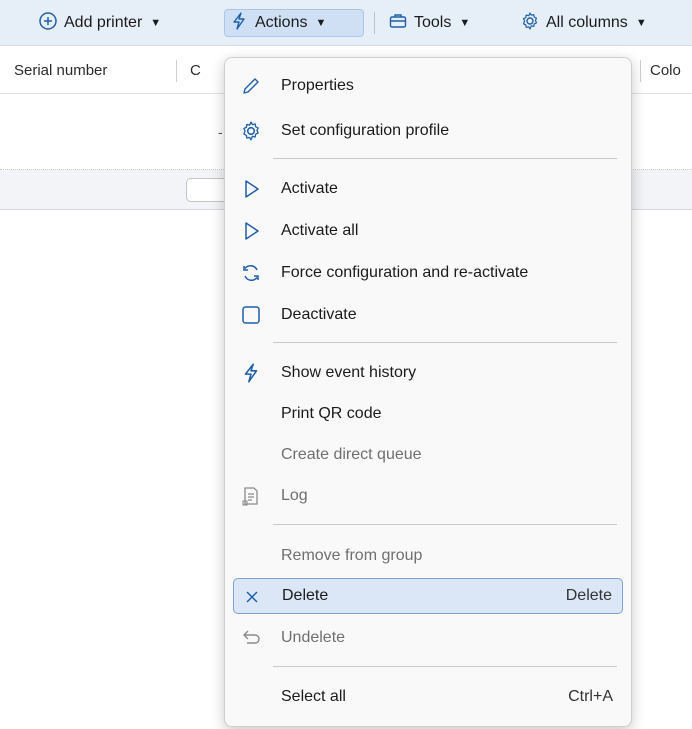 This screenshot has height=729, width=692. I want to click on menu-item-shortcut: Delete, so click(588, 595).